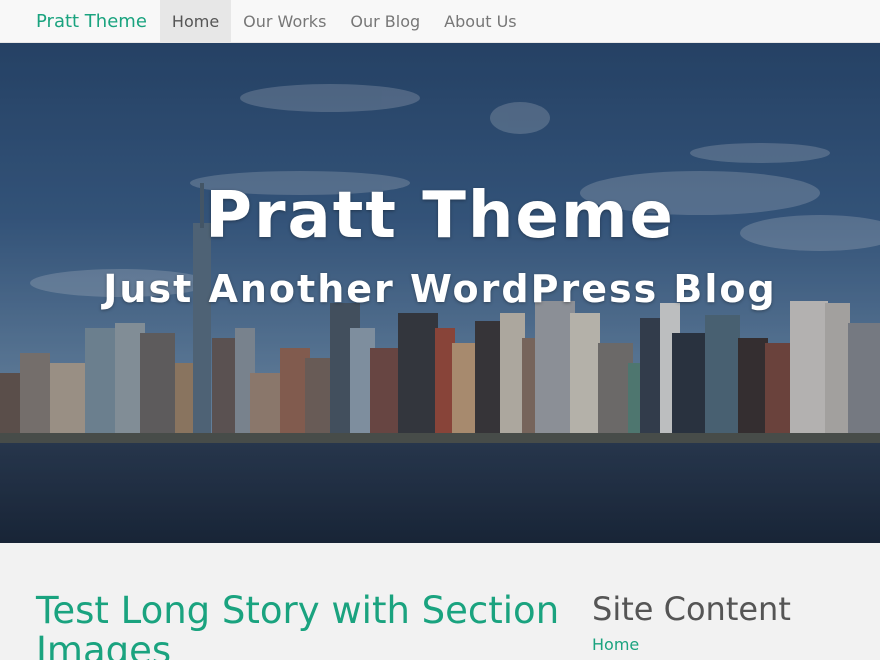 This screenshot has width=880, height=660. Describe the element at coordinates (440, 289) in the screenshot. I see `hero-subtitle: Just Another WordPress Blog` at that location.